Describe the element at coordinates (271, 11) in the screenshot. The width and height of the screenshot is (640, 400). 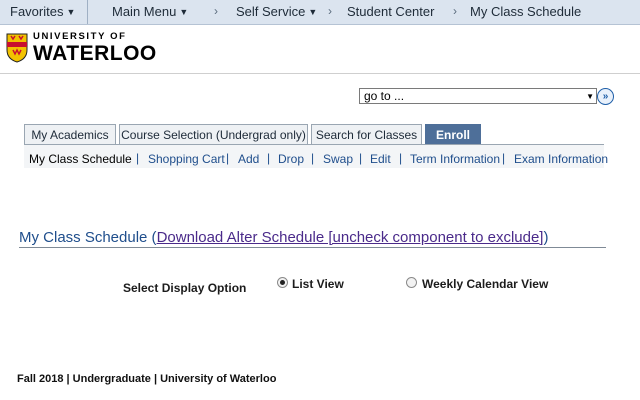
I see `self-service-label: Self Service` at that location.